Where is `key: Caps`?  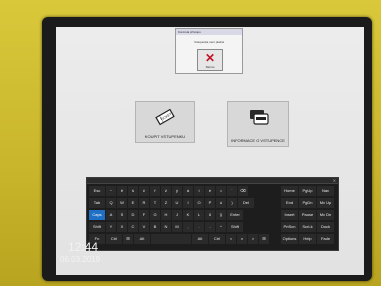 key: Caps is located at coordinates (97, 215).